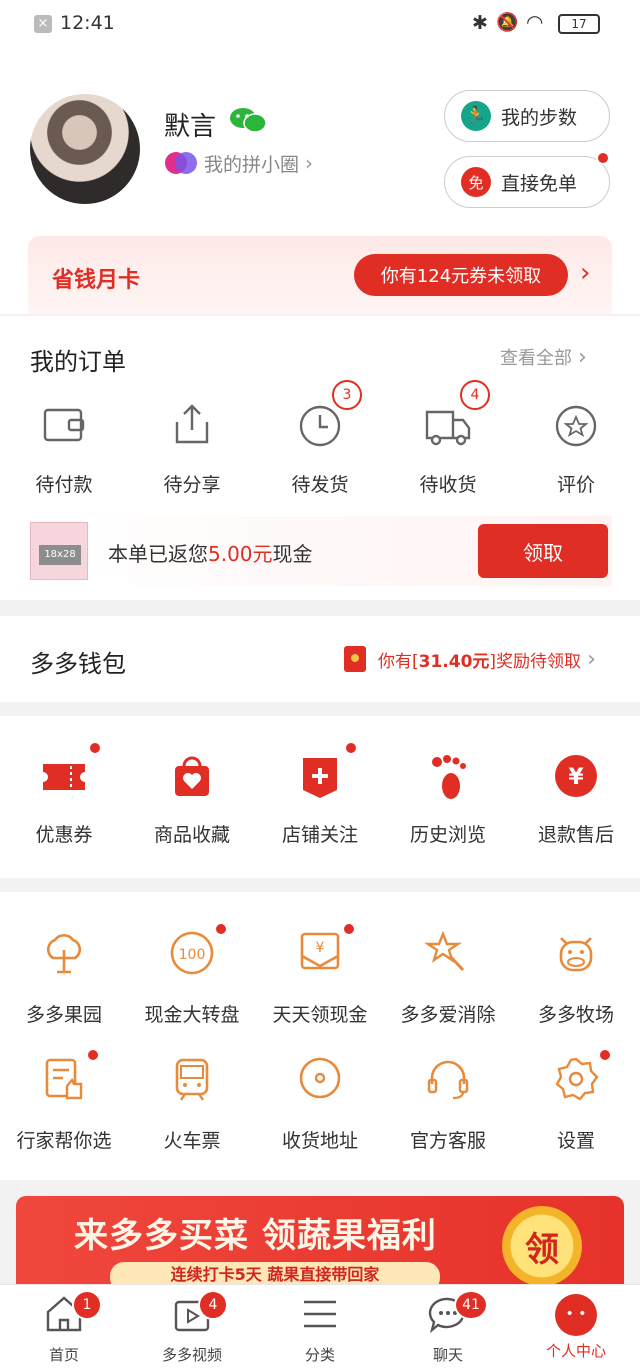 The height and width of the screenshot is (1372, 640). Describe the element at coordinates (320, 1332) in the screenshot. I see `nav-categories: 分类` at that location.